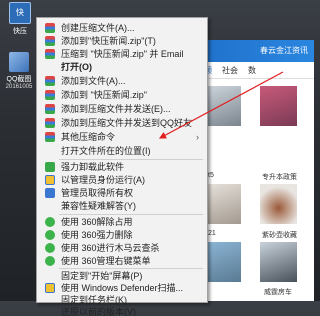 Image resolution: width=320 pixels, height=316 pixels. What do you see at coordinates (20, 31) in the screenshot?
I see `desktop-icon-label: 快压` at bounding box center [20, 31].